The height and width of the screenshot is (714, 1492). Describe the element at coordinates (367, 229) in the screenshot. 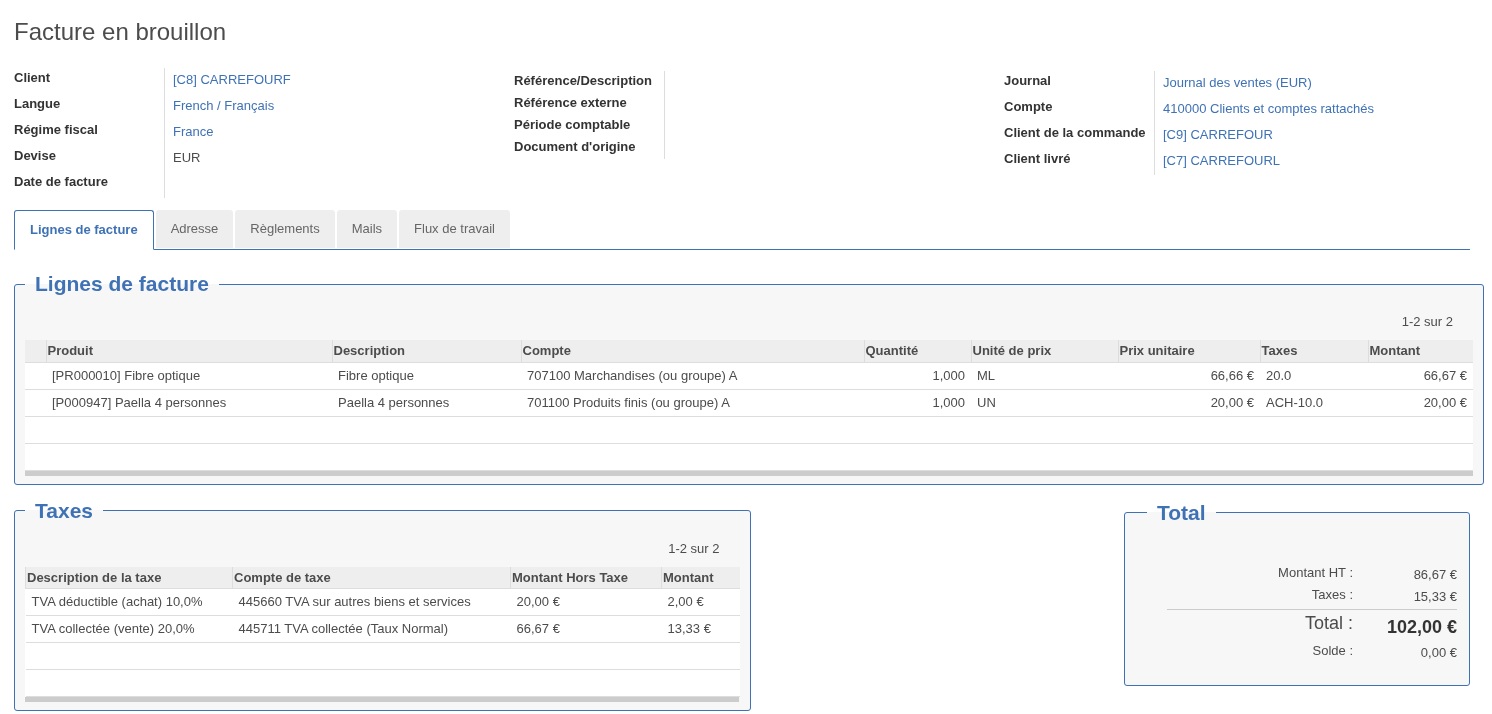

I see `tab: Mails` at that location.